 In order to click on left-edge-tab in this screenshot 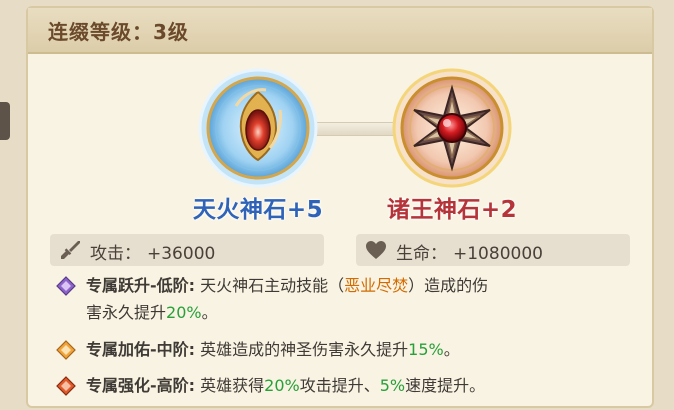, I will do `click(5, 121)`.